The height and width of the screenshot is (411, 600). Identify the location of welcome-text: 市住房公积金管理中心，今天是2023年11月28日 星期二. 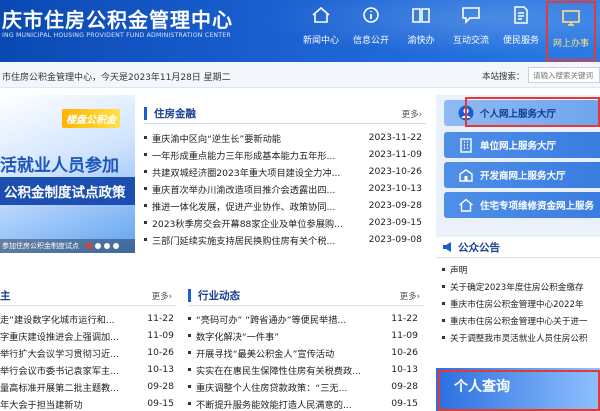
(116, 78).